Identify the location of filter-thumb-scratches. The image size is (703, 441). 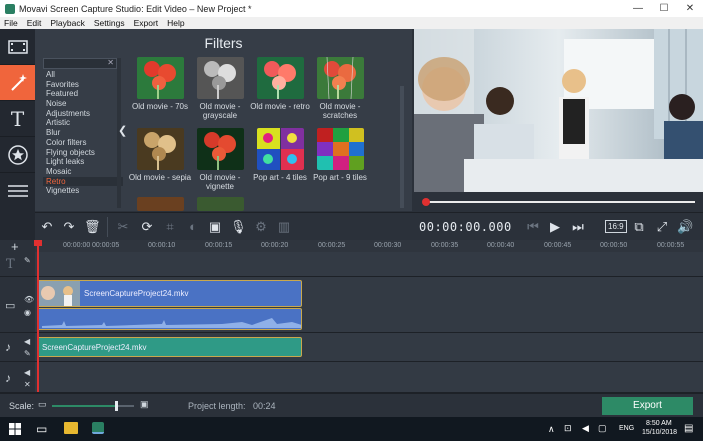
(340, 78).